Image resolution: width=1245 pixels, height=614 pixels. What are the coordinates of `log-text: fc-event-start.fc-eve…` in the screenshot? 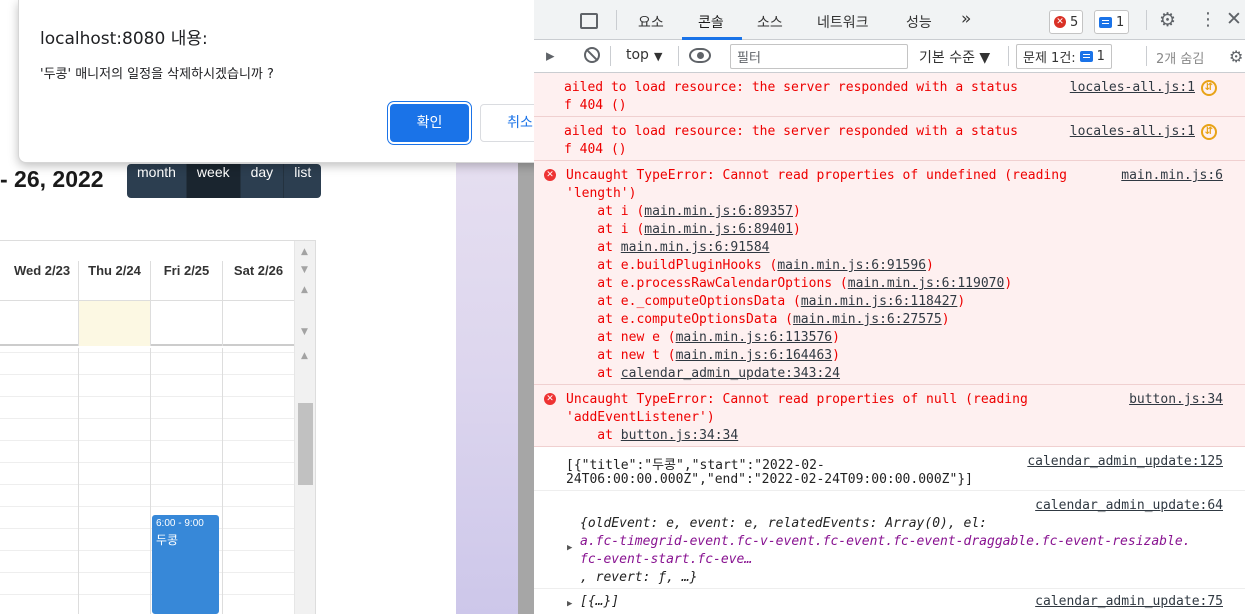 It's located at (666, 559).